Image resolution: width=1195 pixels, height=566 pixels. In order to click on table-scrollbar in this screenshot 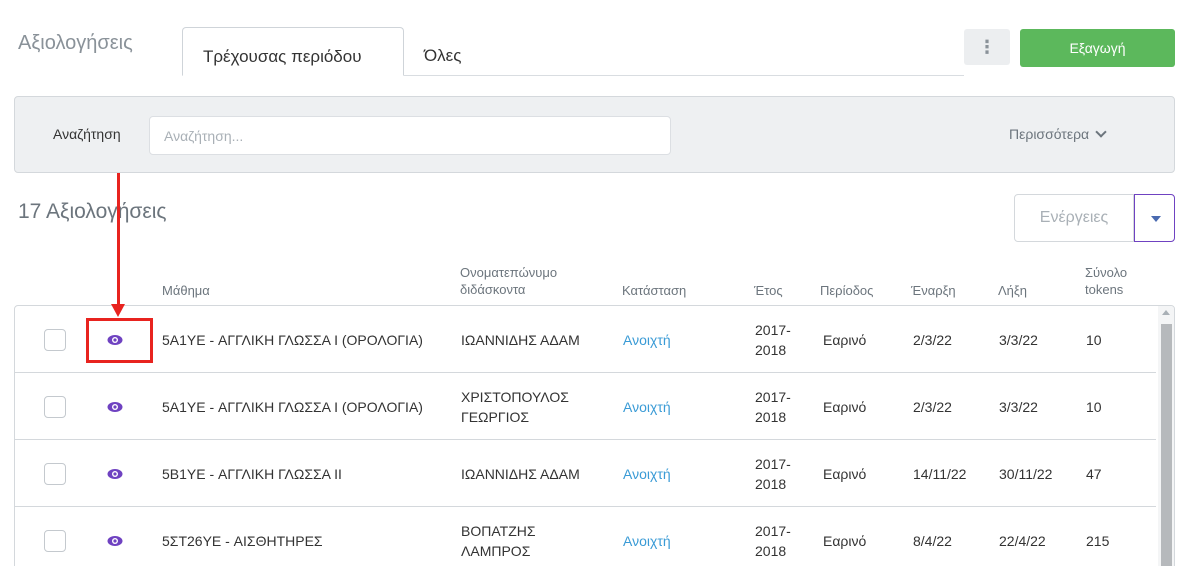, I will do `click(1166, 436)`.